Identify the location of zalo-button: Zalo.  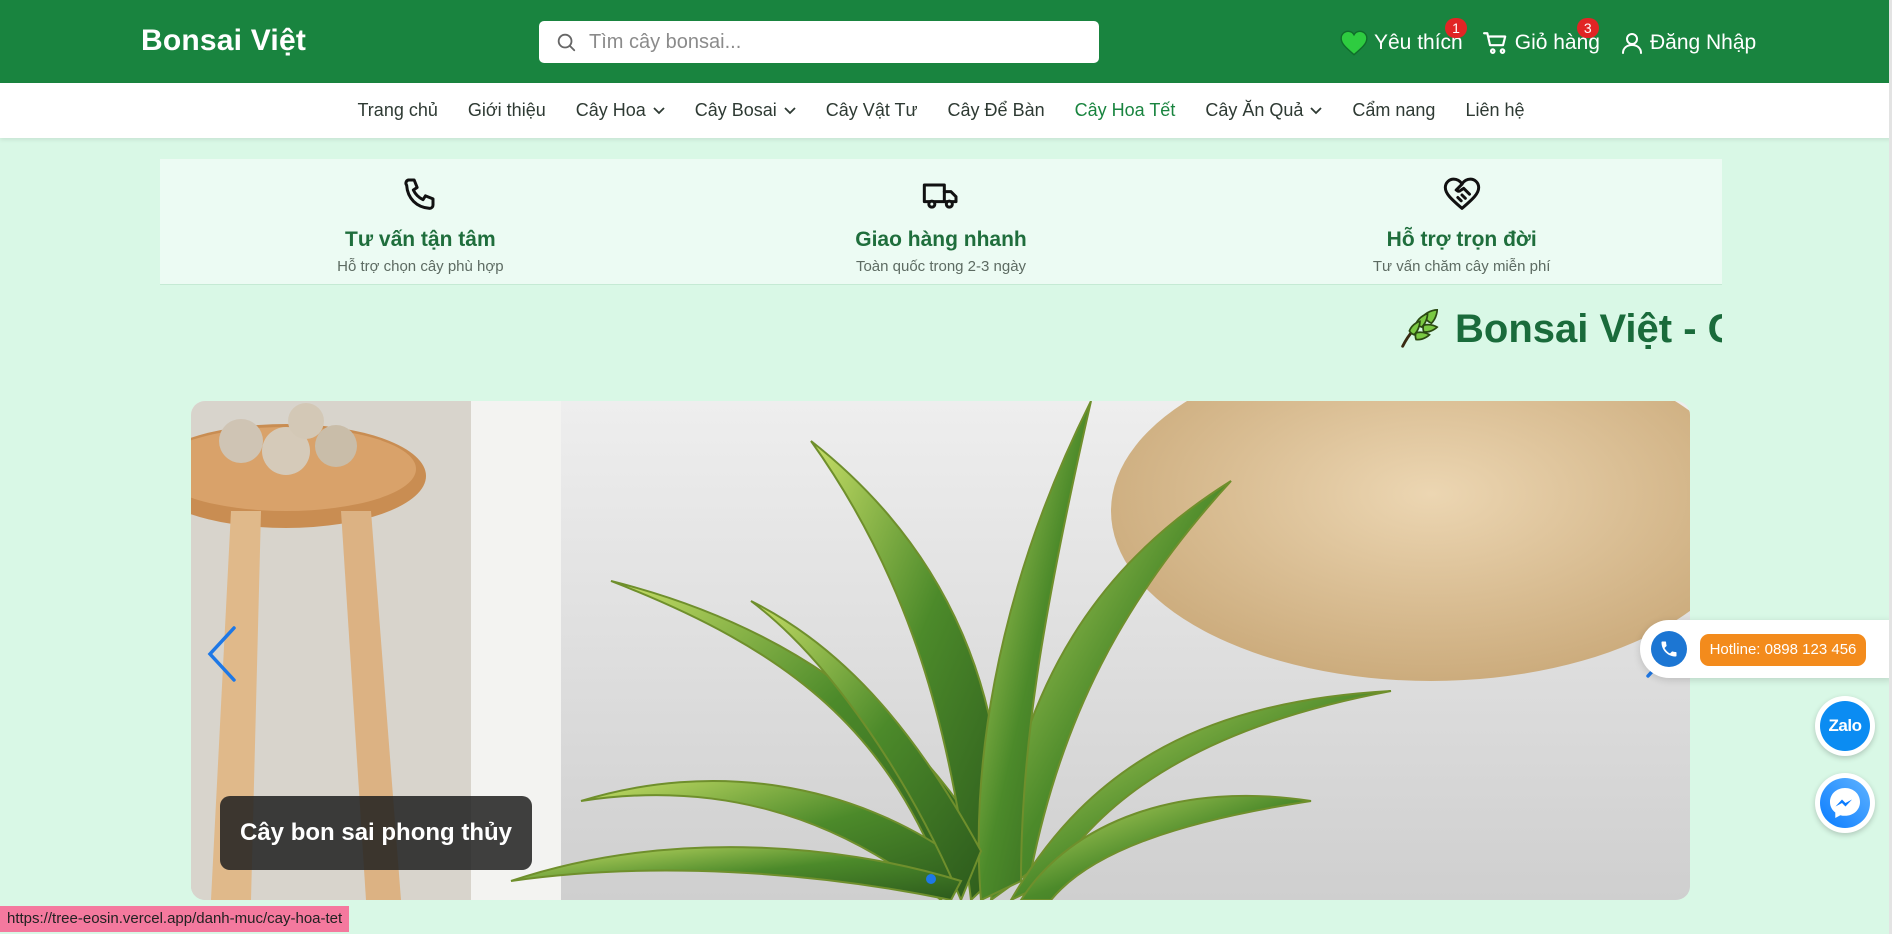
(1845, 726).